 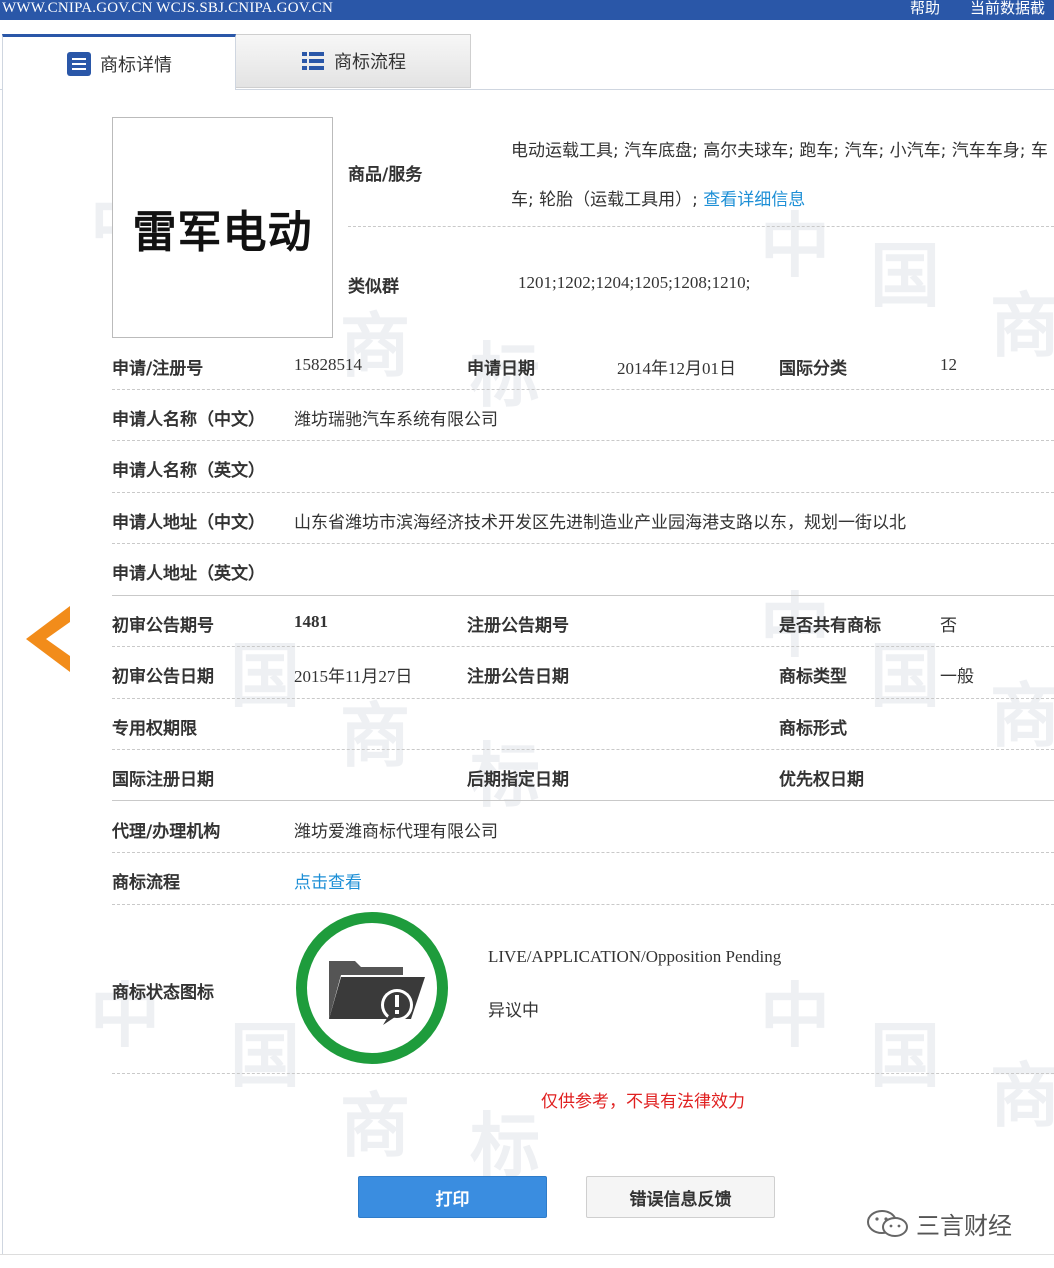 I want to click on reg-issue-label: 注册公告期号, so click(x=518, y=626).